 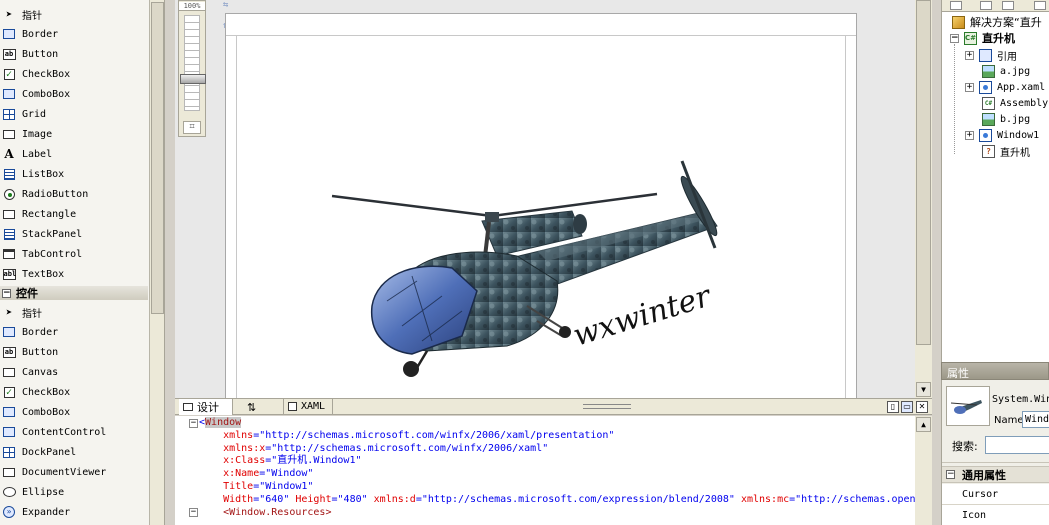 I want to click on solution-item: + Window1, so click(x=1002, y=135).